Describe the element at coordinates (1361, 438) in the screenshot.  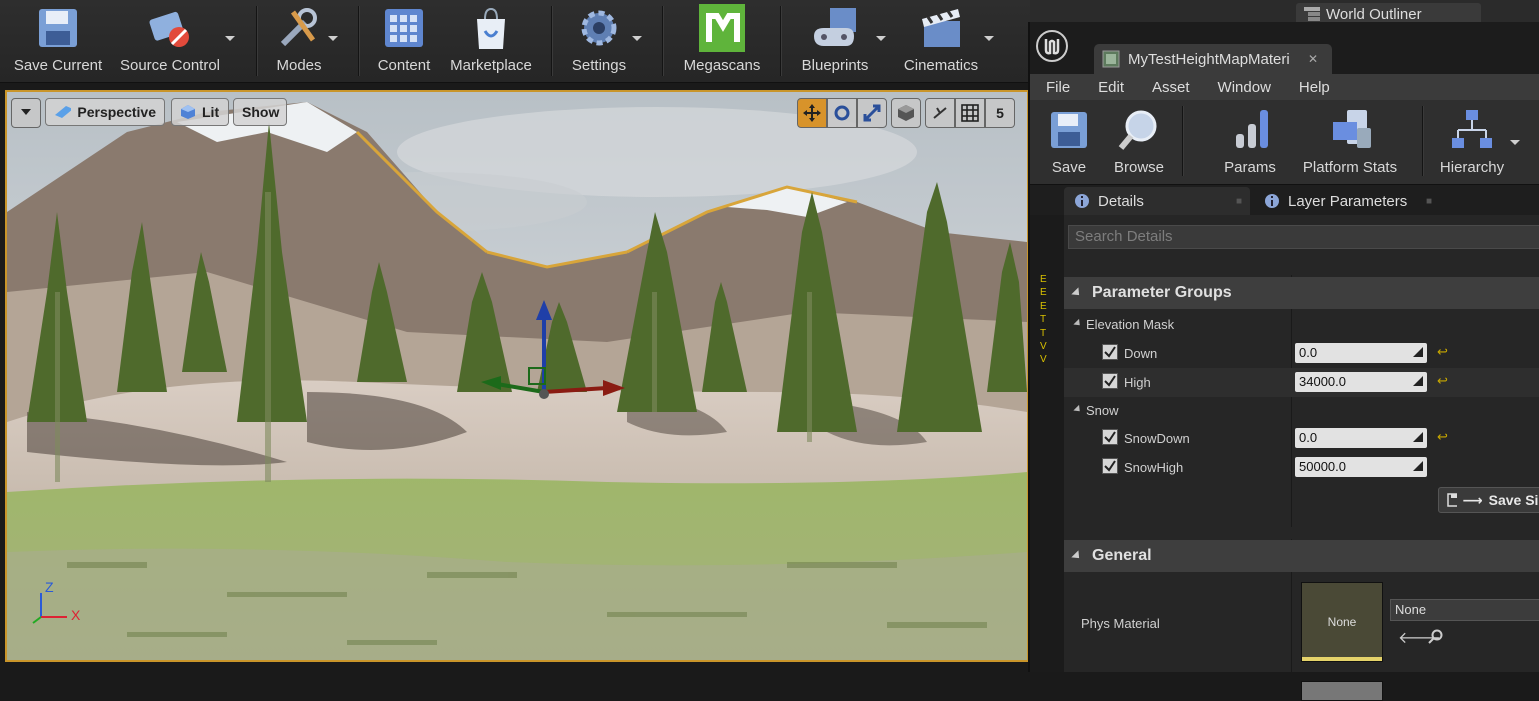
I see `snowdown-value-input: 0.0` at that location.